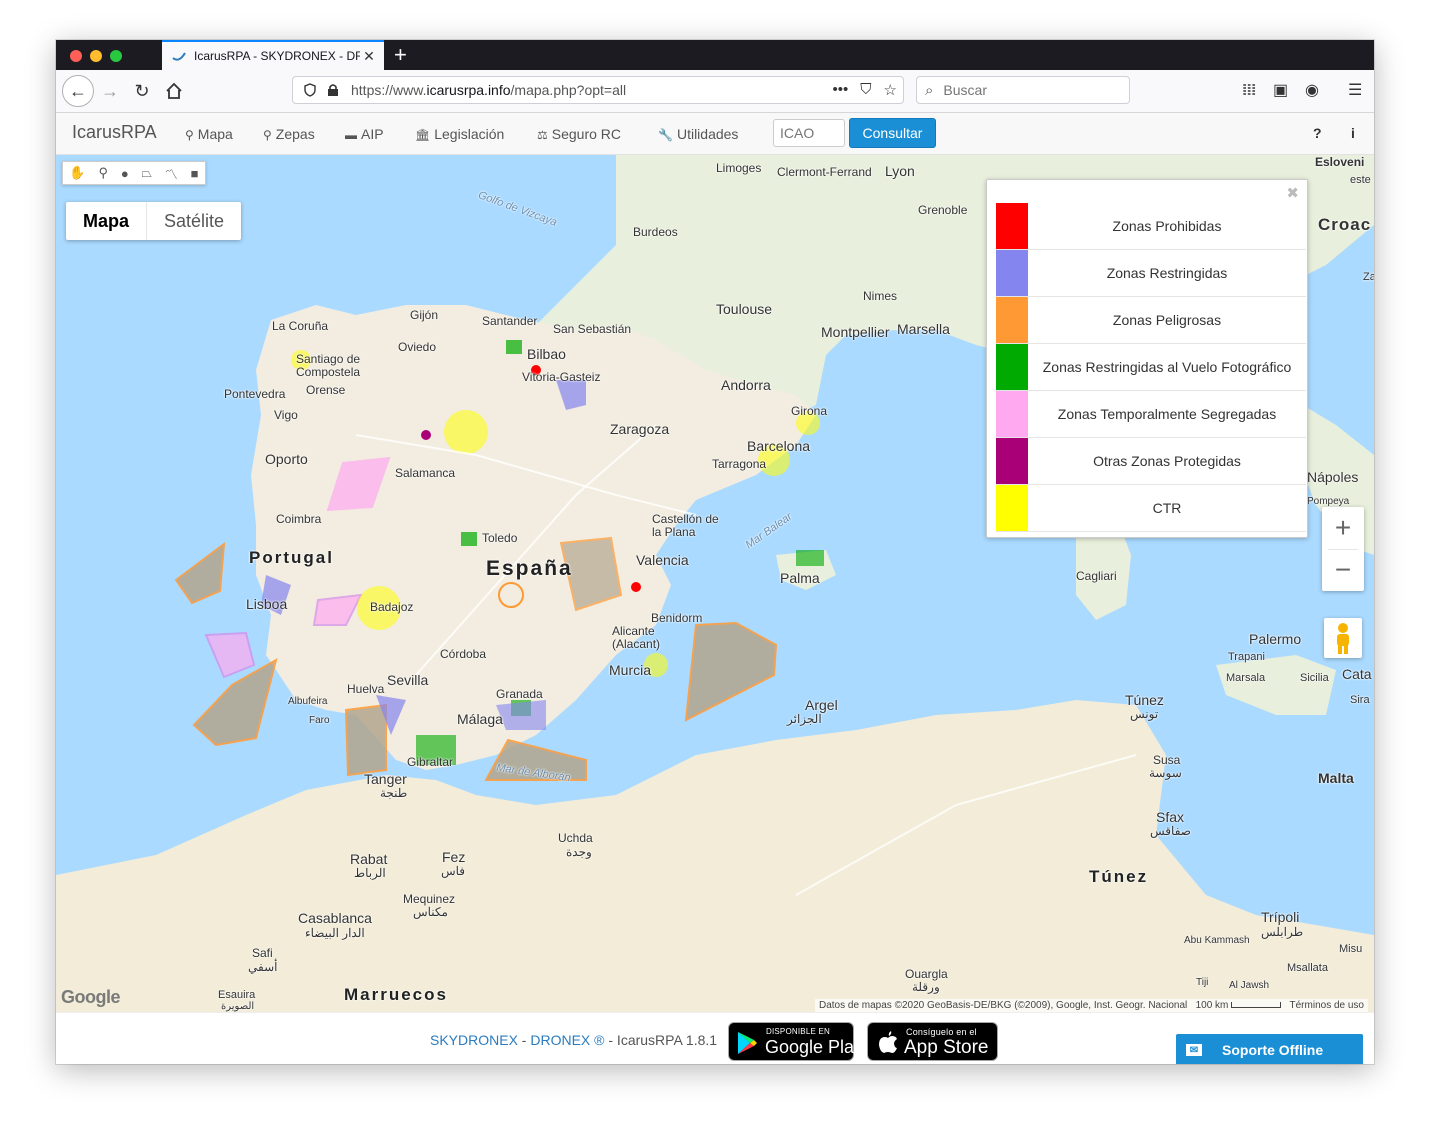 This screenshot has width=1430, height=1137. What do you see at coordinates (326, 390) in the screenshot?
I see `place-label: Orense` at bounding box center [326, 390].